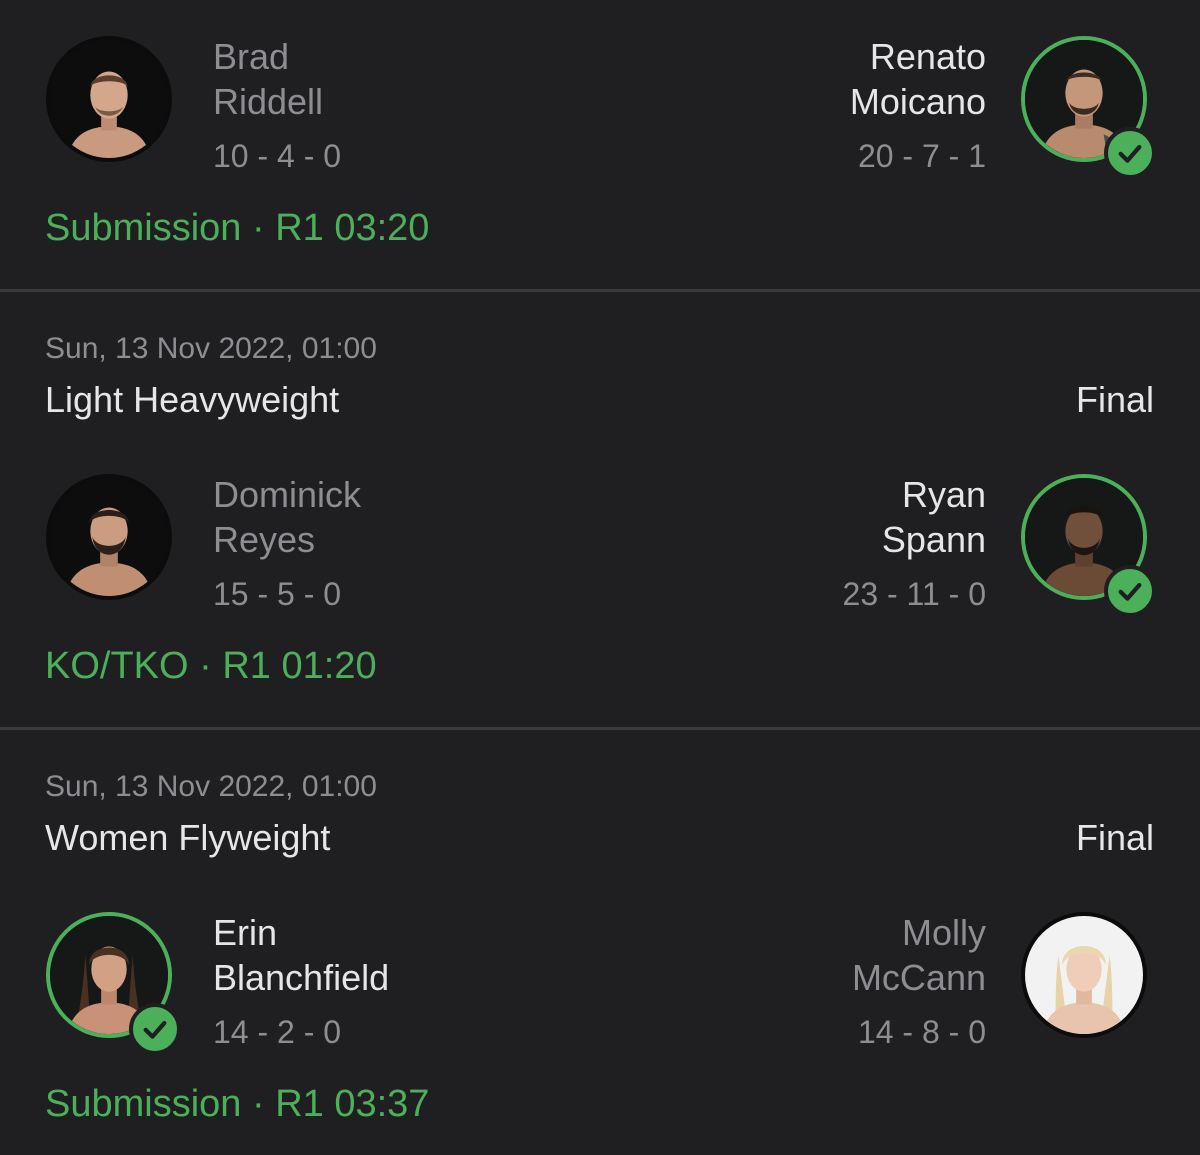 The image size is (1200, 1155). What do you see at coordinates (921, 1032) in the screenshot?
I see `fighter-record-right: 14 - 8 - 0` at bounding box center [921, 1032].